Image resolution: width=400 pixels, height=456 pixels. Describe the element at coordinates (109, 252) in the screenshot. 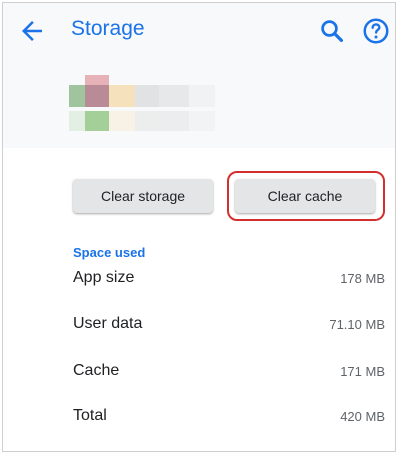

I see `space-used-section-title: Space used` at that location.